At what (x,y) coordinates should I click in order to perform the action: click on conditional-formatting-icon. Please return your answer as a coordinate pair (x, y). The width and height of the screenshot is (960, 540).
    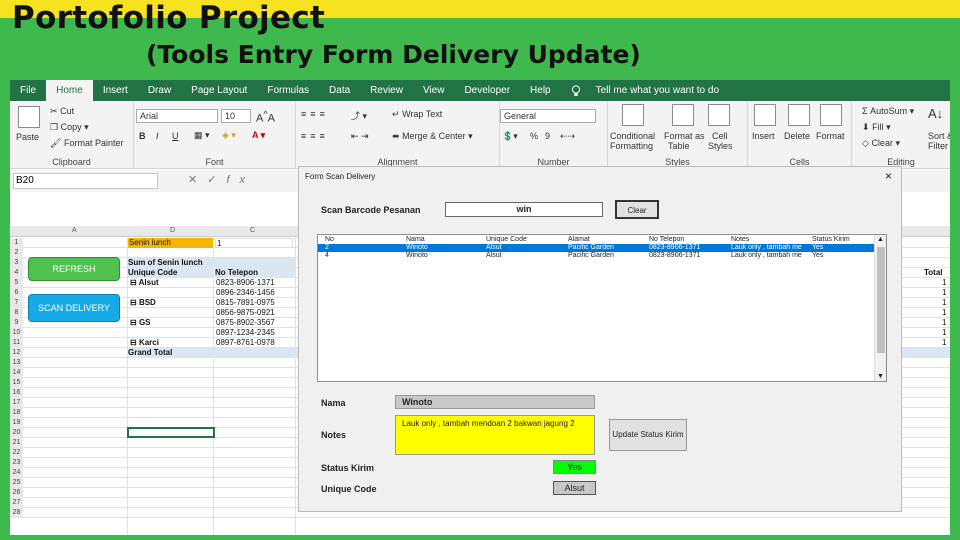
    Looking at the image, I should click on (633, 115).